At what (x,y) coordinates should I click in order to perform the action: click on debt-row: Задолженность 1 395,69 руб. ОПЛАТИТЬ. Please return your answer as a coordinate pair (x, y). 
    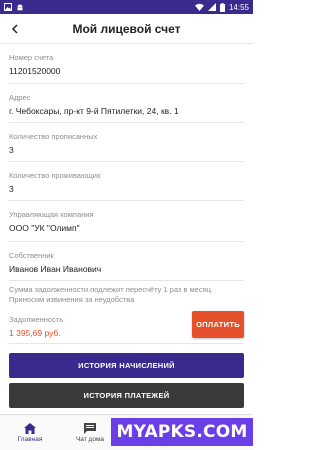
    Looking at the image, I should click on (126, 327).